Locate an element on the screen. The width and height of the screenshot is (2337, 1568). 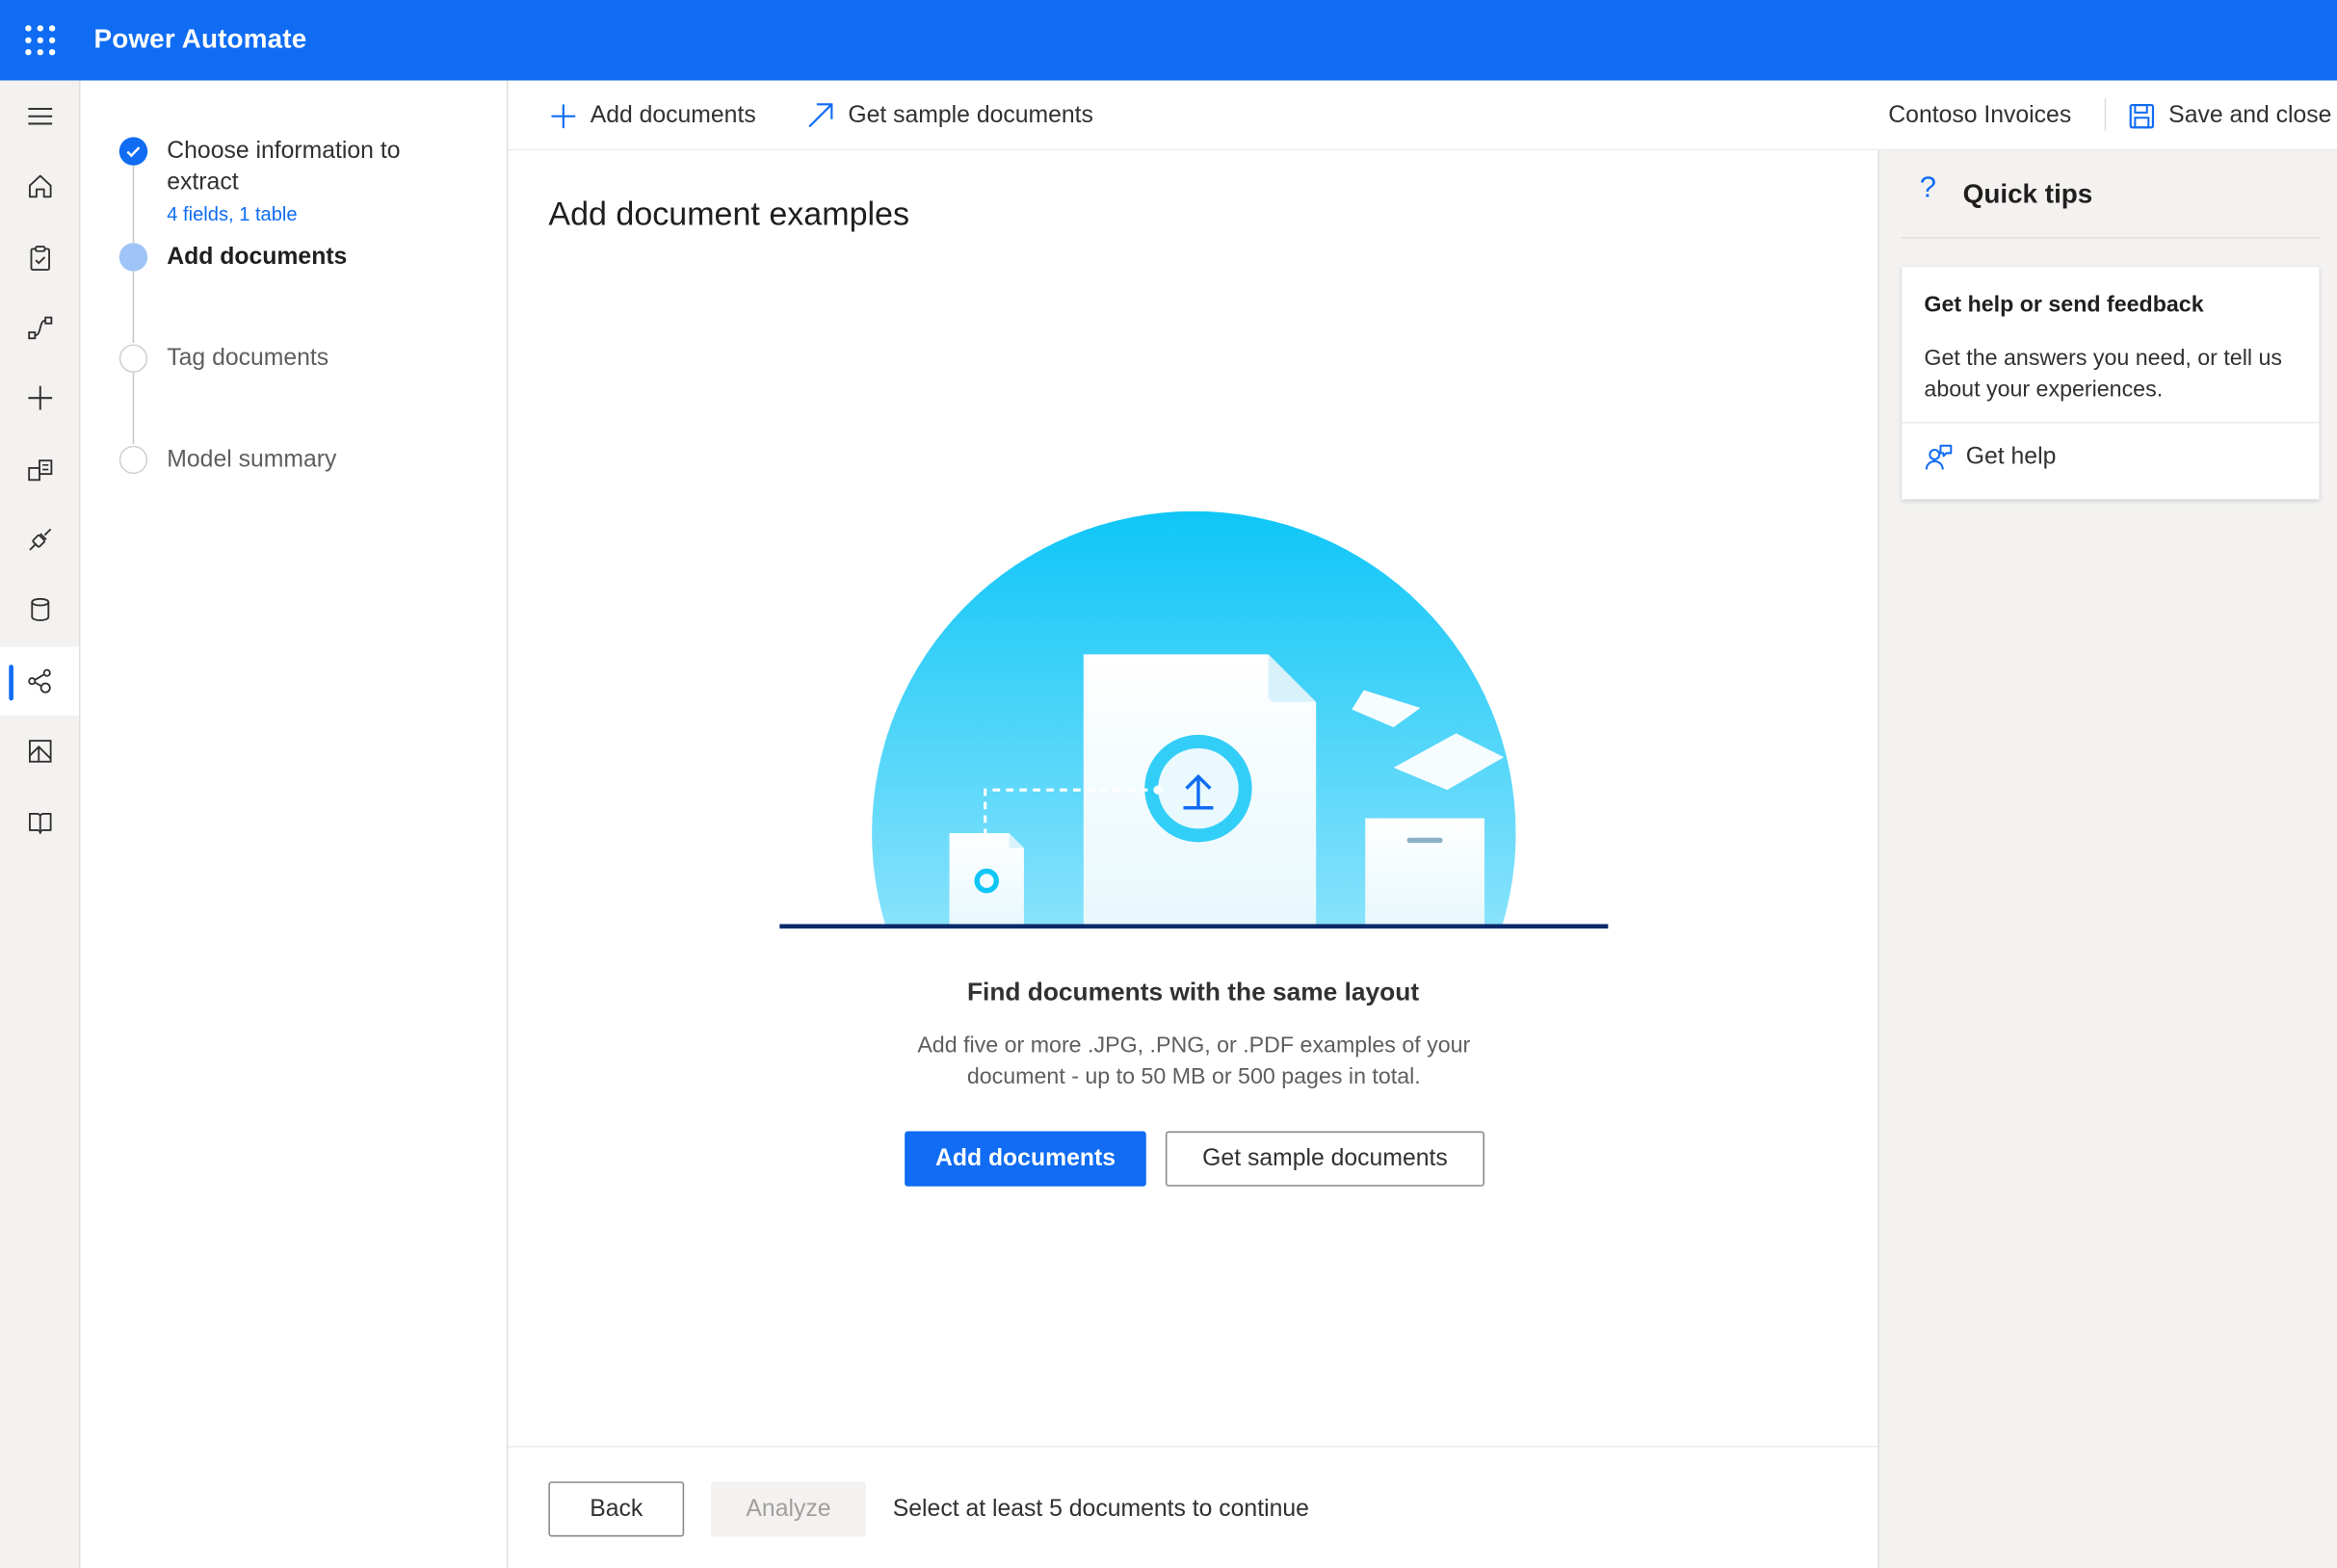
clipboard-check-icon is located at coordinates (39, 259).